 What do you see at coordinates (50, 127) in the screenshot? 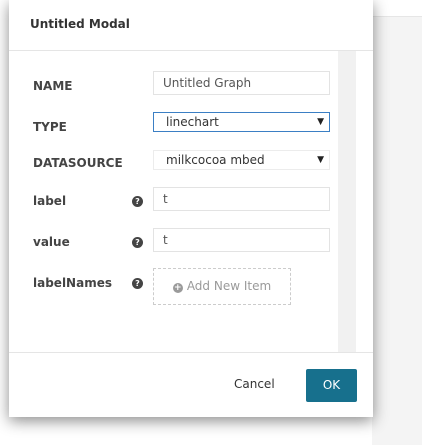
I see `type-label: TYPE` at bounding box center [50, 127].